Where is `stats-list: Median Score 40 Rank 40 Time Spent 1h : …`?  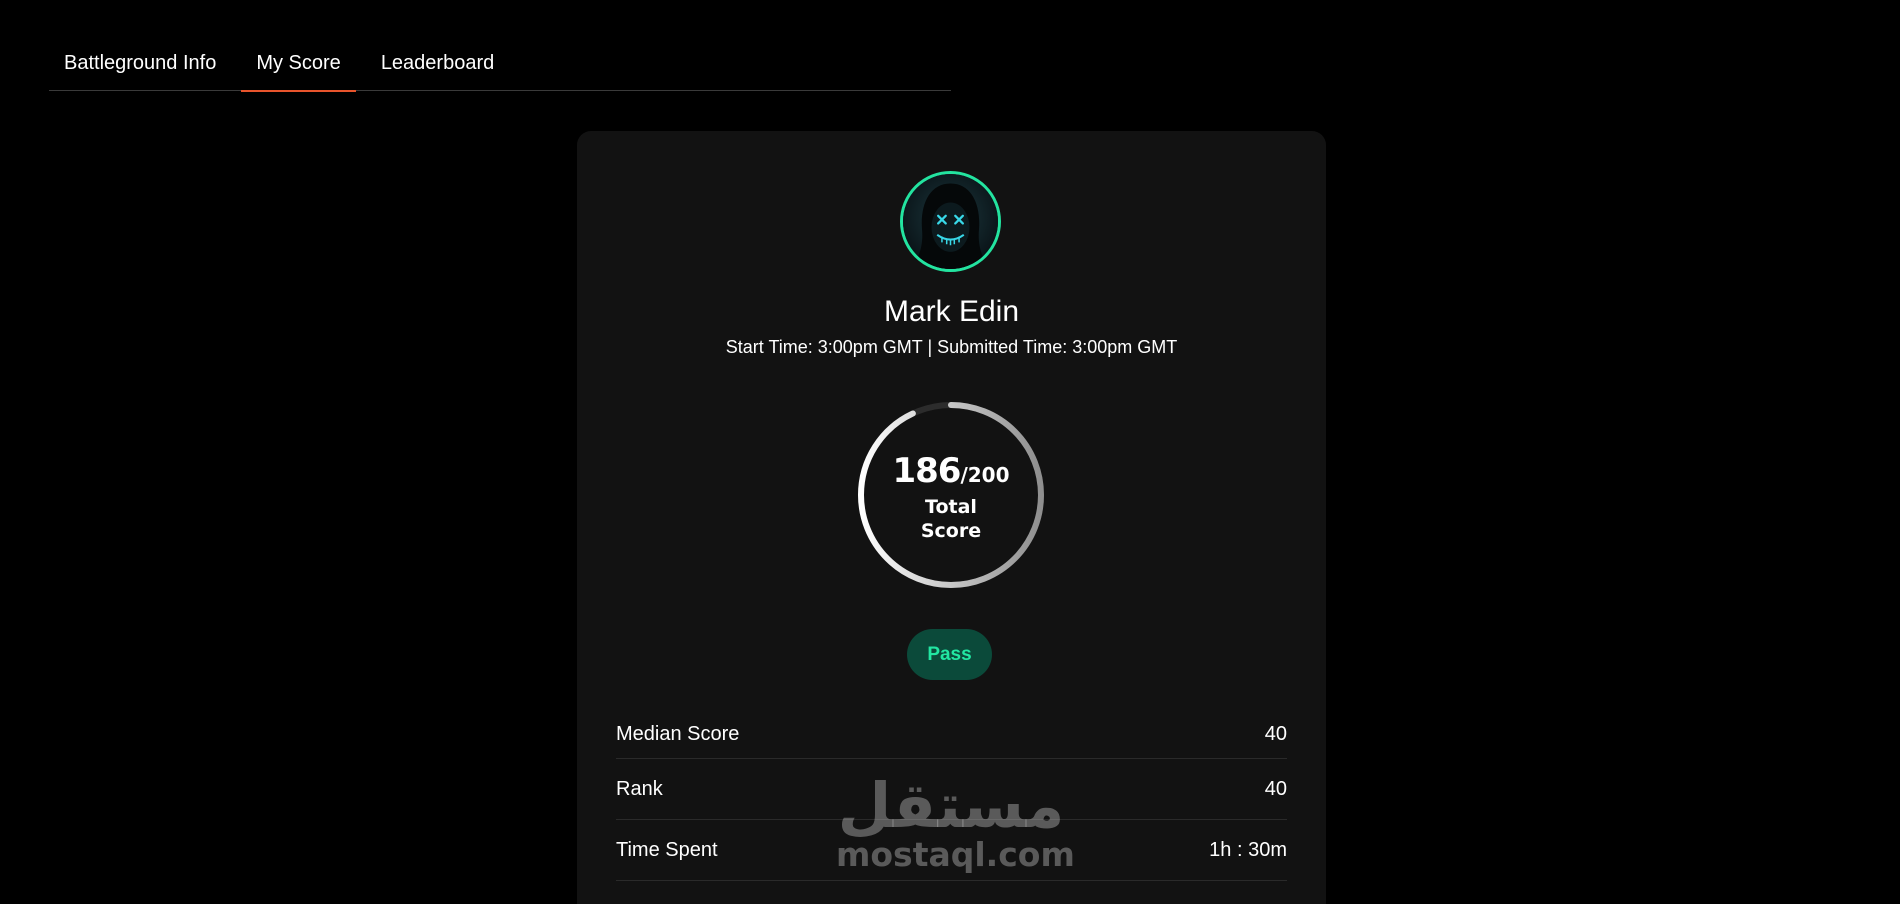
stats-list: Median Score 40 Rank 40 Time Spent 1h : … is located at coordinates (951, 798).